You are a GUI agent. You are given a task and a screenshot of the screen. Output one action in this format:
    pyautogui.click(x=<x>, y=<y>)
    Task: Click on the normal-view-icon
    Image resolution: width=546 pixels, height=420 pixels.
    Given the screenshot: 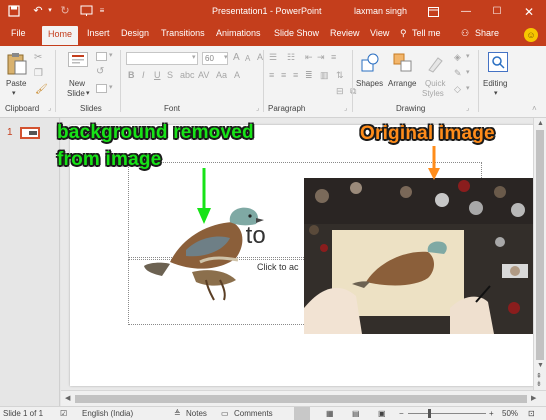 What is the action you would take?
    pyautogui.click(x=302, y=413)
    